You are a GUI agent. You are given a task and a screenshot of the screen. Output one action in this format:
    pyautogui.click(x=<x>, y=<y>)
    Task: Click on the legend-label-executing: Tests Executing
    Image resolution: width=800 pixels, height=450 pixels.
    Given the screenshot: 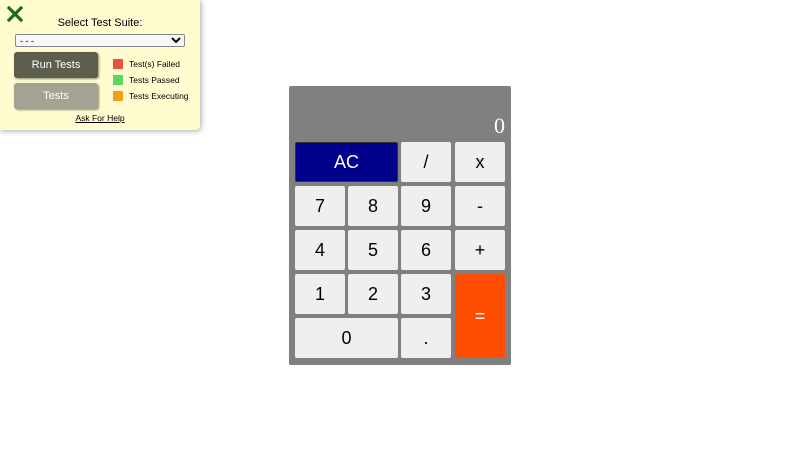 What is the action you would take?
    pyautogui.click(x=159, y=96)
    